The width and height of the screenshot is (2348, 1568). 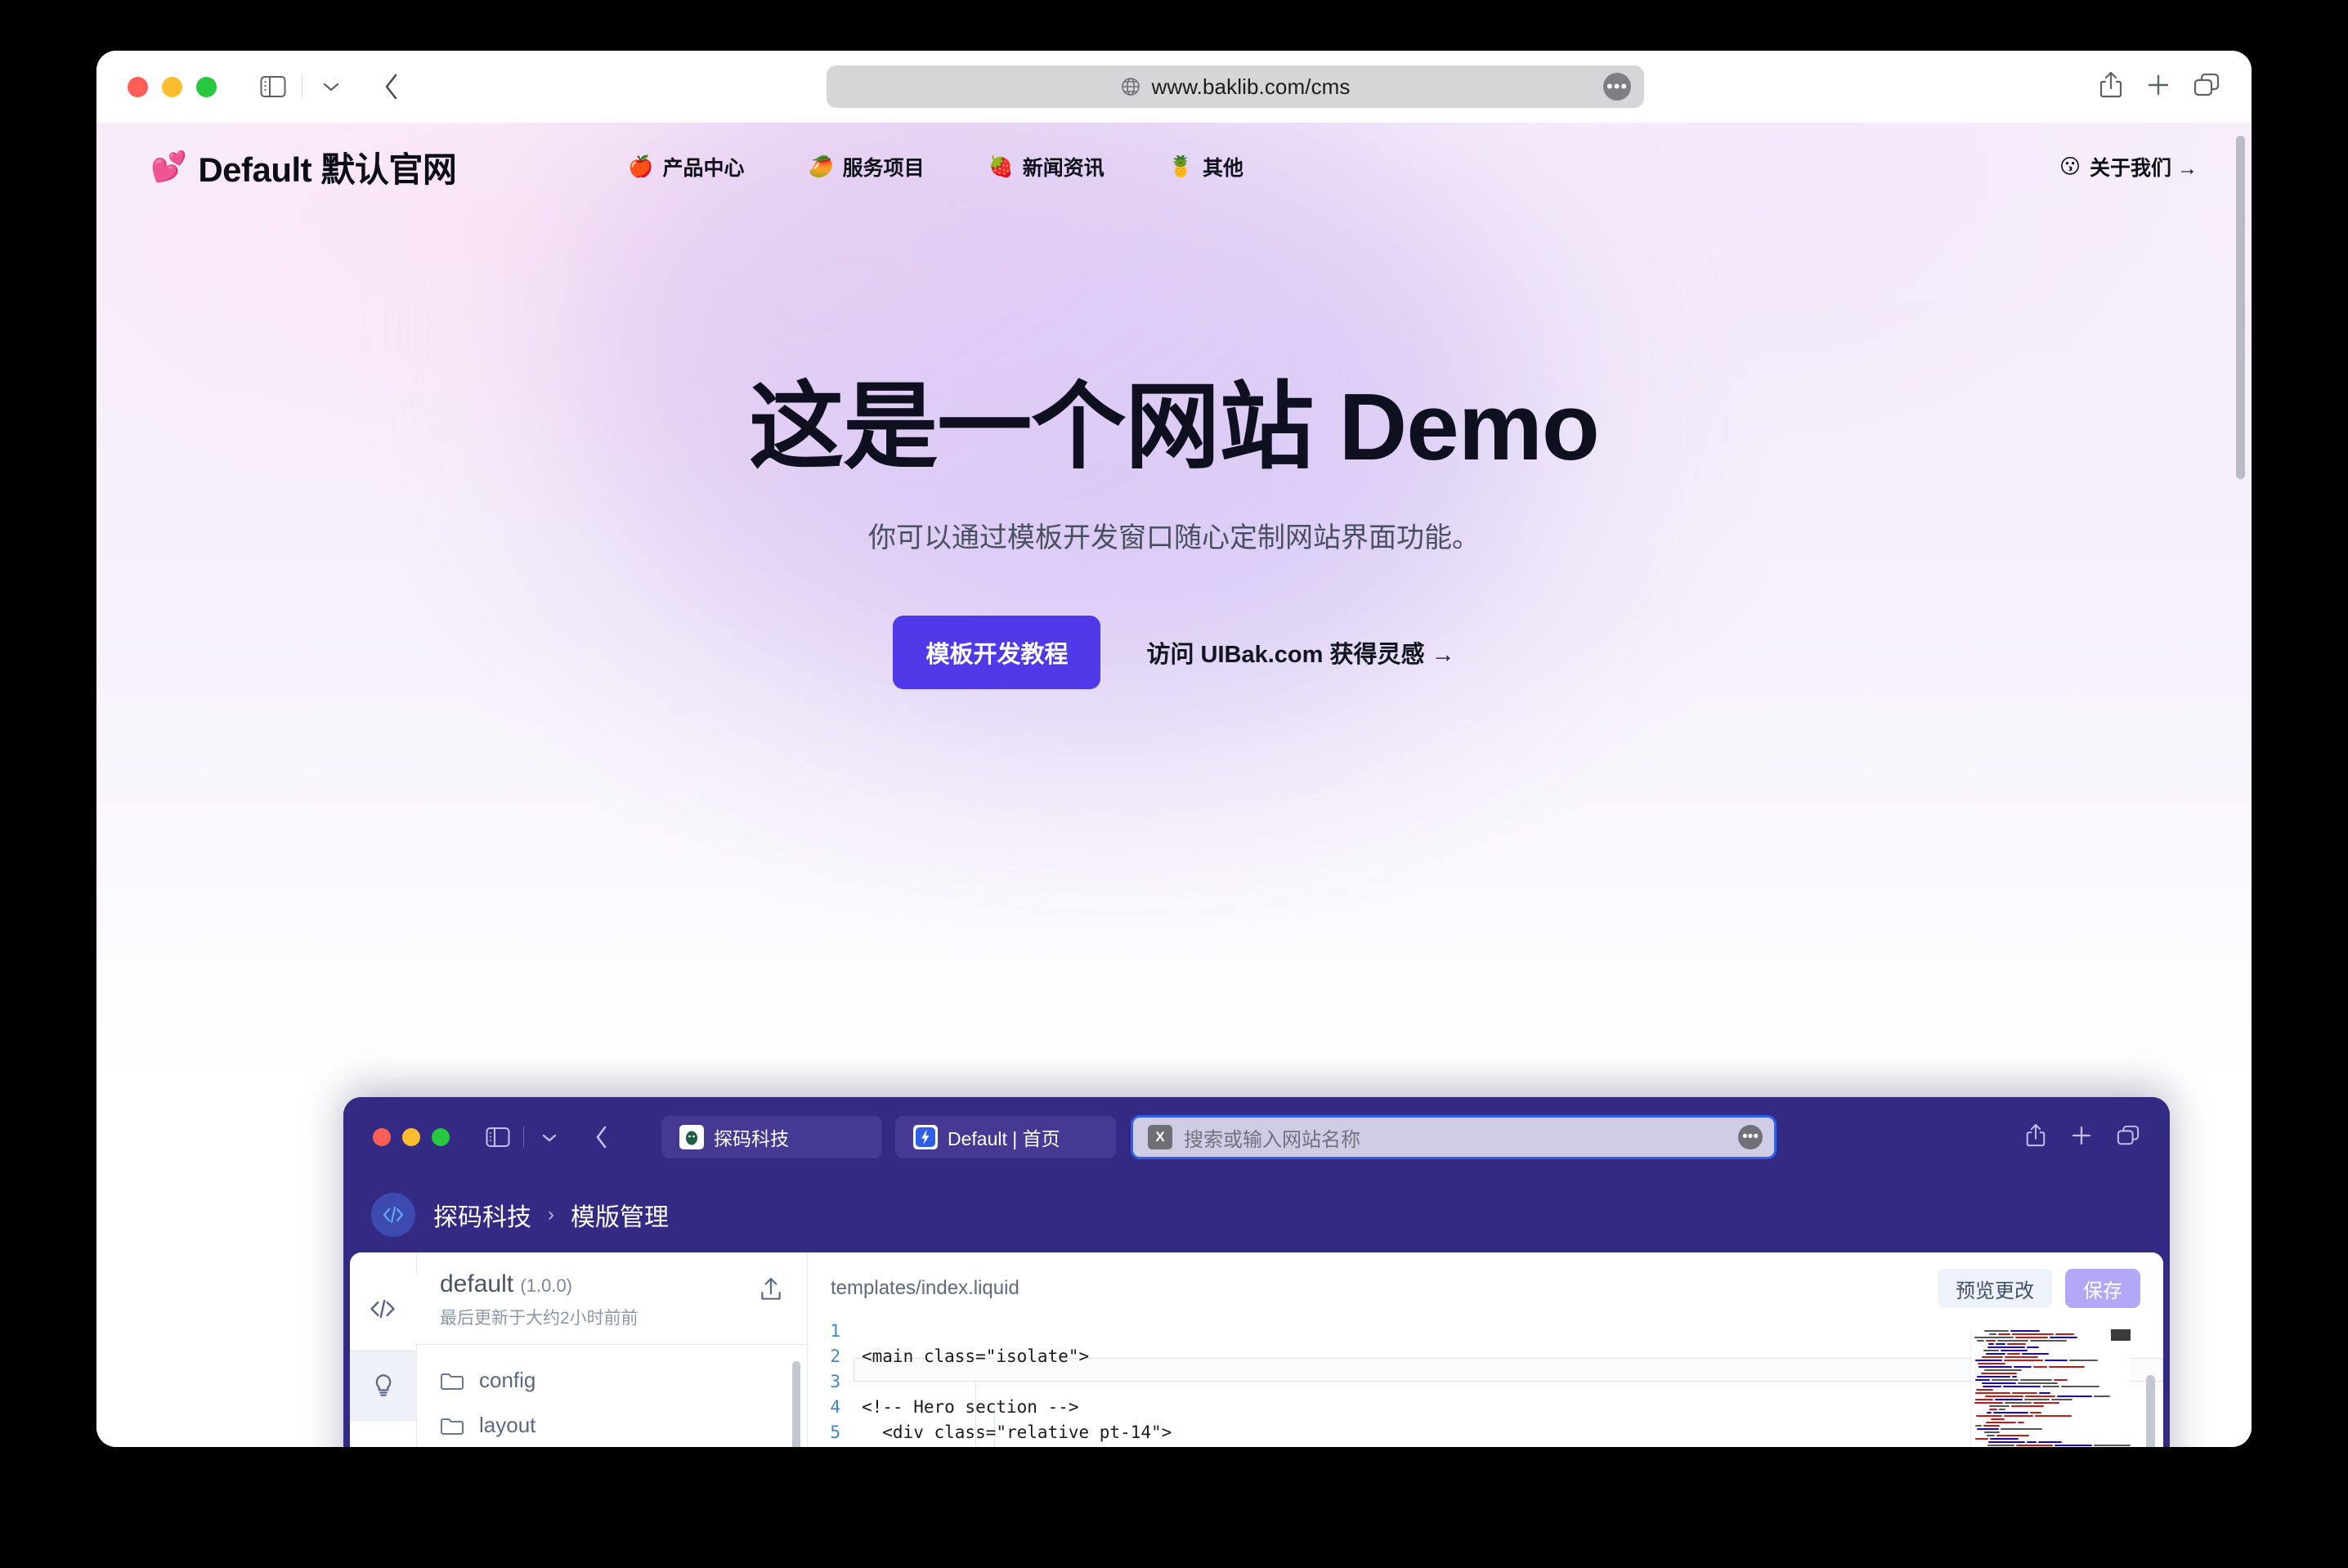 What do you see at coordinates (2206, 87) in the screenshot?
I see `tab-overview-icon` at bounding box center [2206, 87].